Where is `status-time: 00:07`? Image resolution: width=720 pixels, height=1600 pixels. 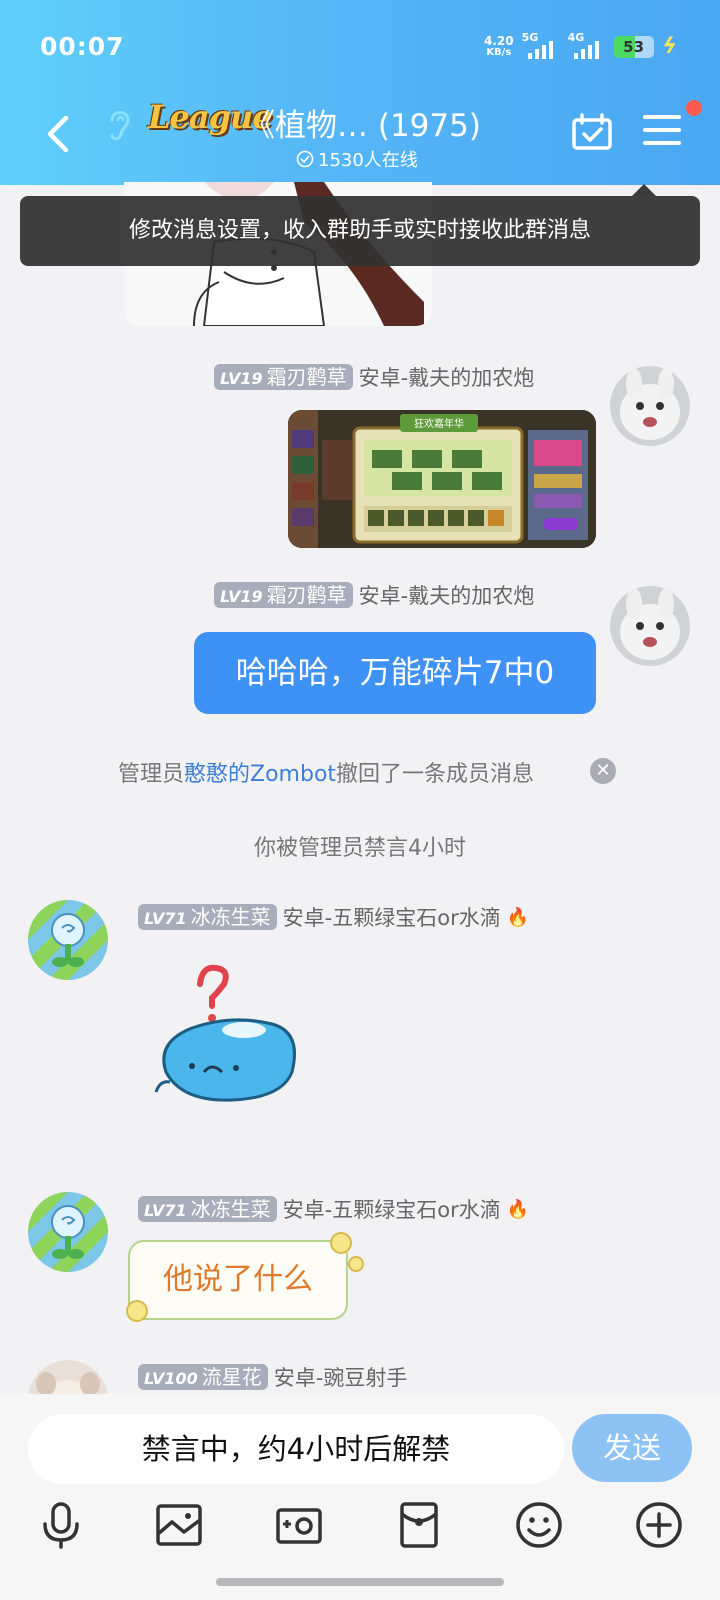
status-time: 00:07 is located at coordinates (82, 46).